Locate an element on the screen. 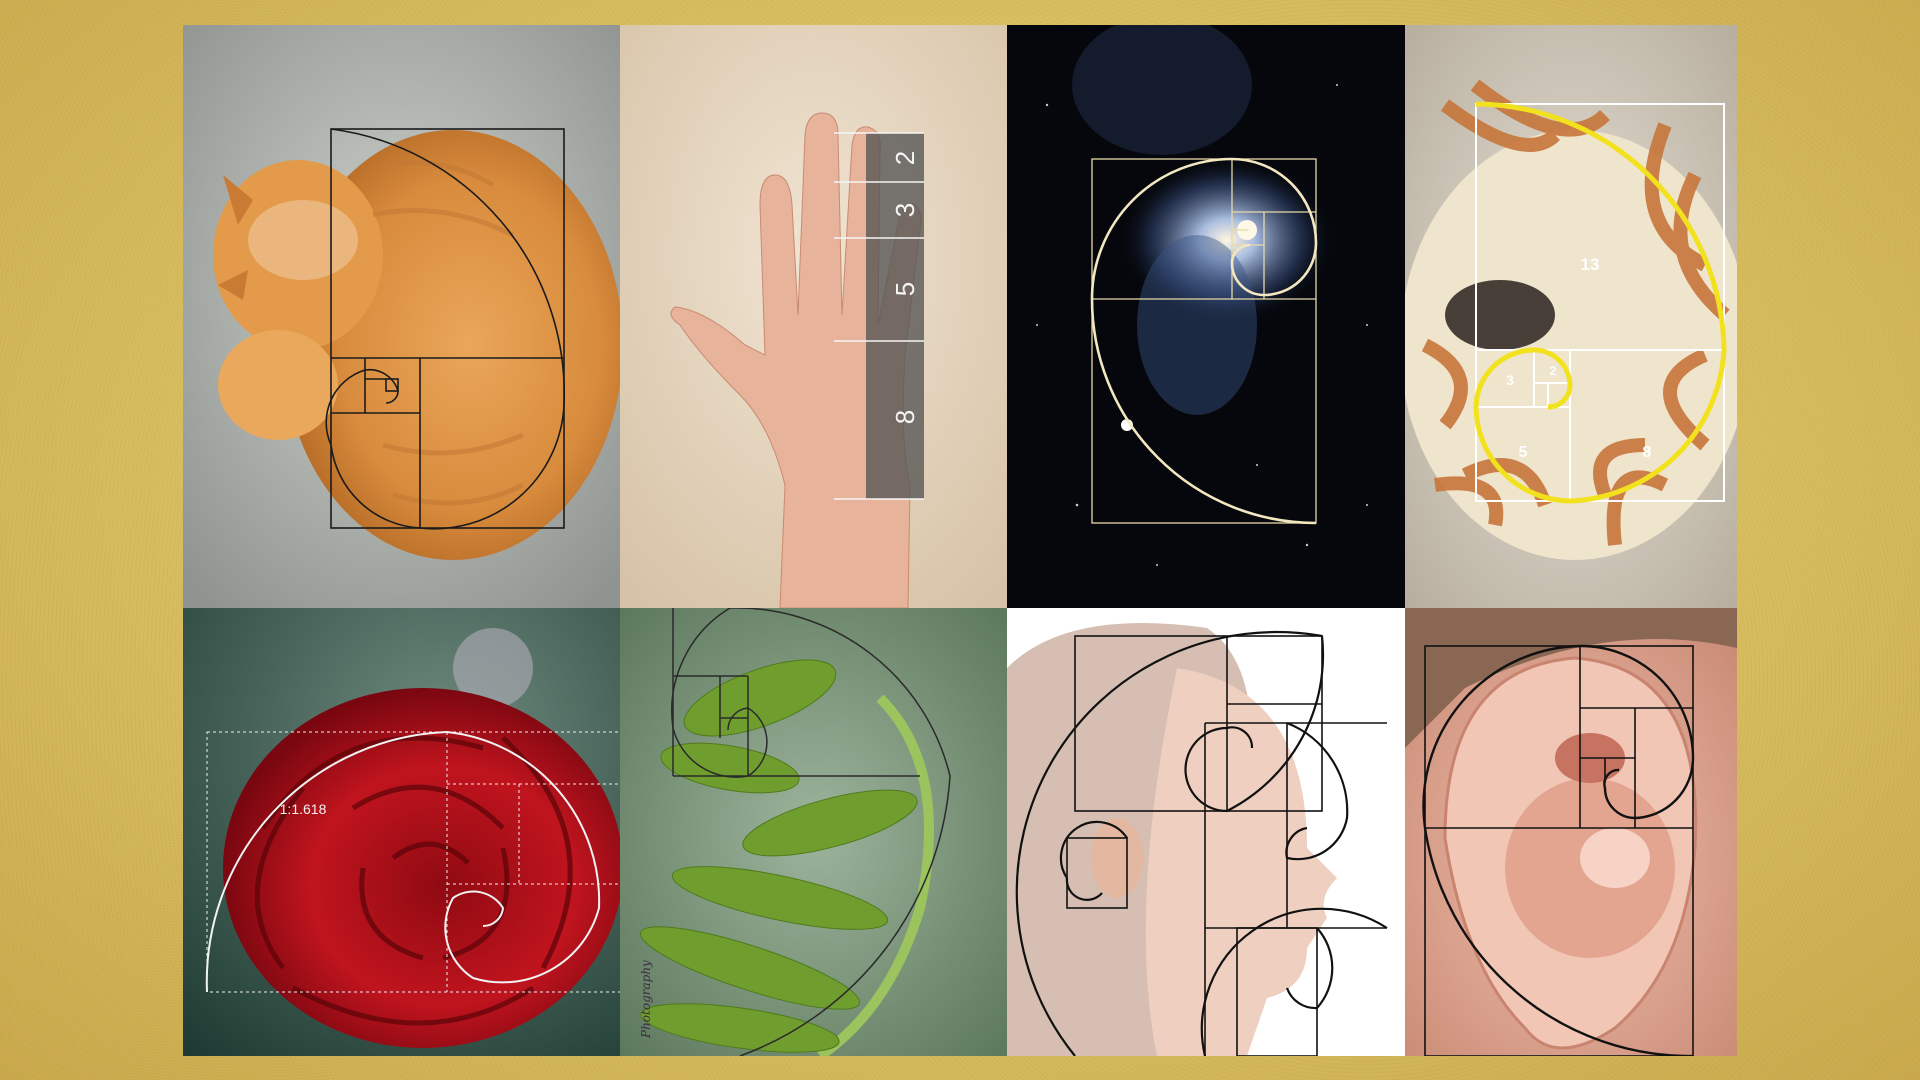  hand-image: 2 3 5 8 is located at coordinates (813, 316).